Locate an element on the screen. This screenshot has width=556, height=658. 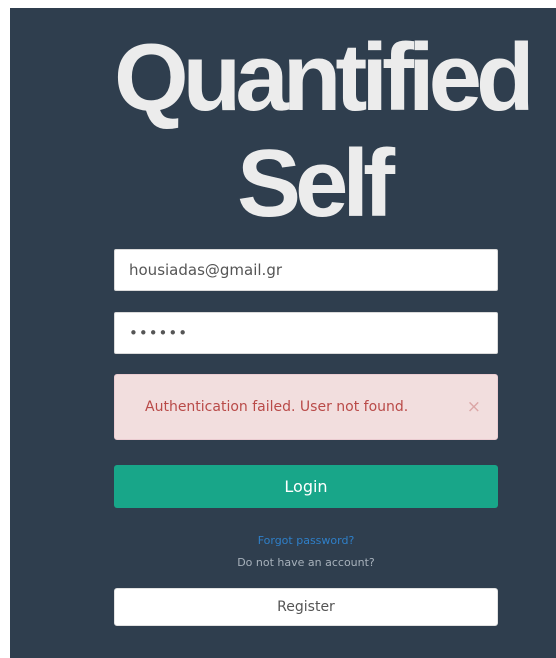
password-input is located at coordinates (306, 333).